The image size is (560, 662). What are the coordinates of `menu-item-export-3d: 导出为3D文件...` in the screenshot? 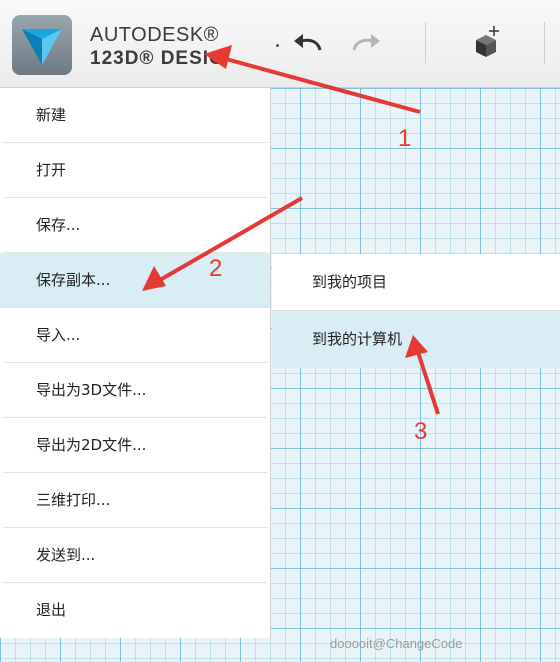 It's located at (135, 390).